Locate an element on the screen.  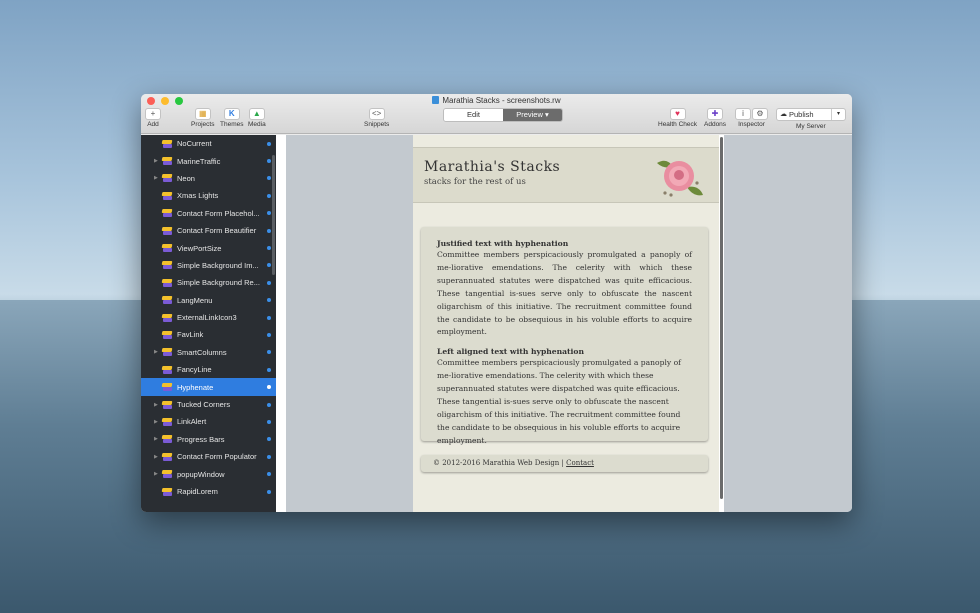
inspector-icons: i ⚙ is located at coordinates (751, 114).